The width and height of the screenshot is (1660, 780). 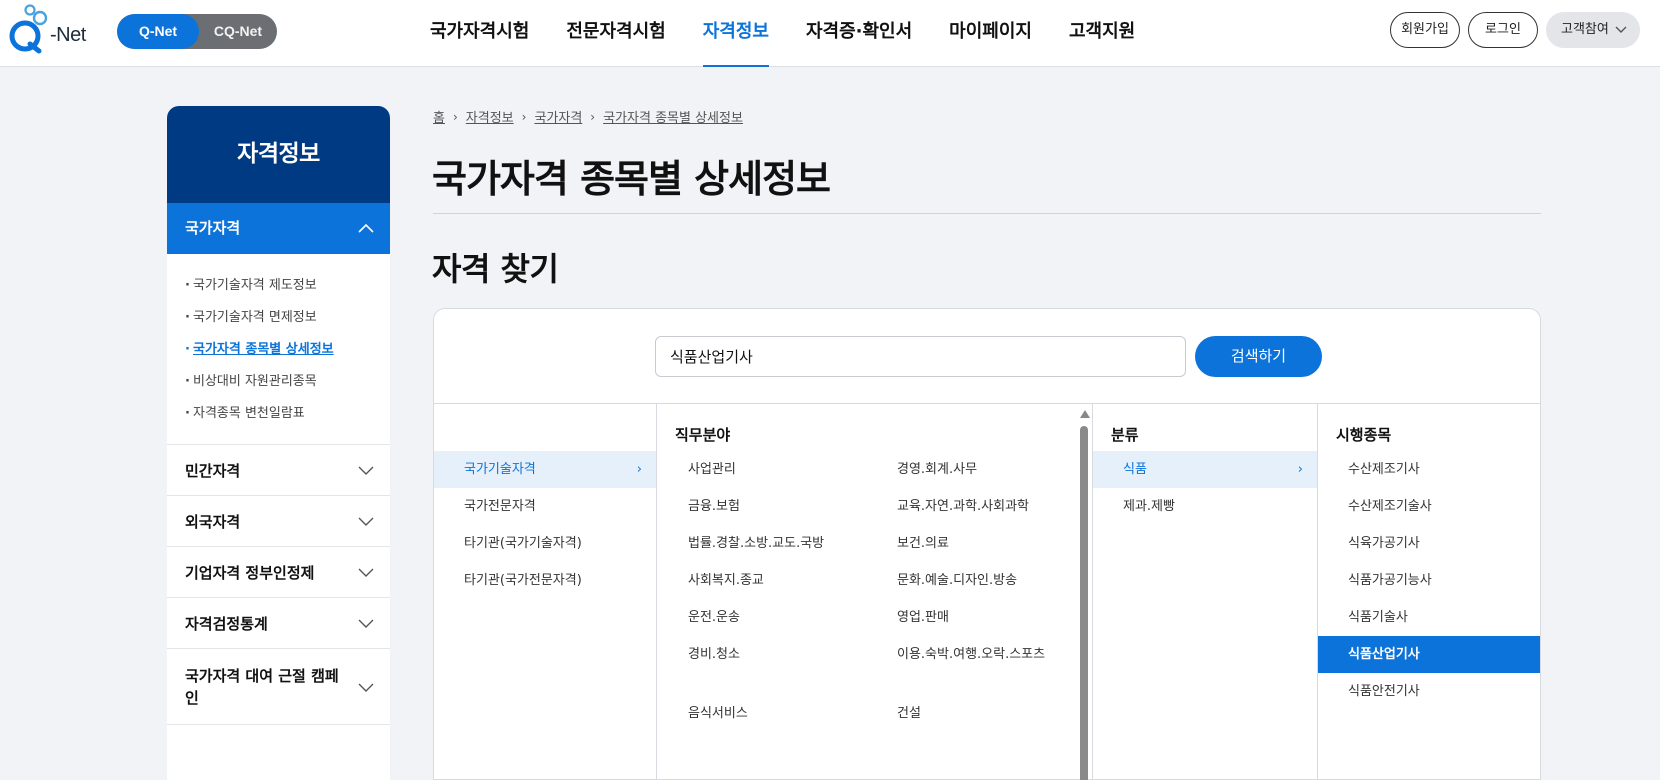 What do you see at coordinates (48, 29) in the screenshot?
I see `q-net-logo: -Net` at bounding box center [48, 29].